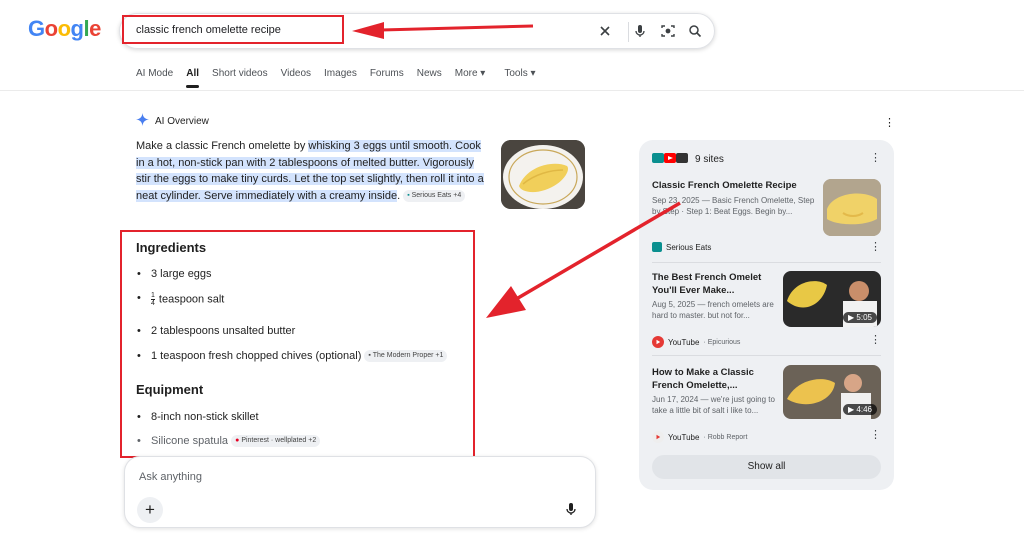 This screenshot has width=1024, height=533. I want to click on search-divider, so click(628, 32).